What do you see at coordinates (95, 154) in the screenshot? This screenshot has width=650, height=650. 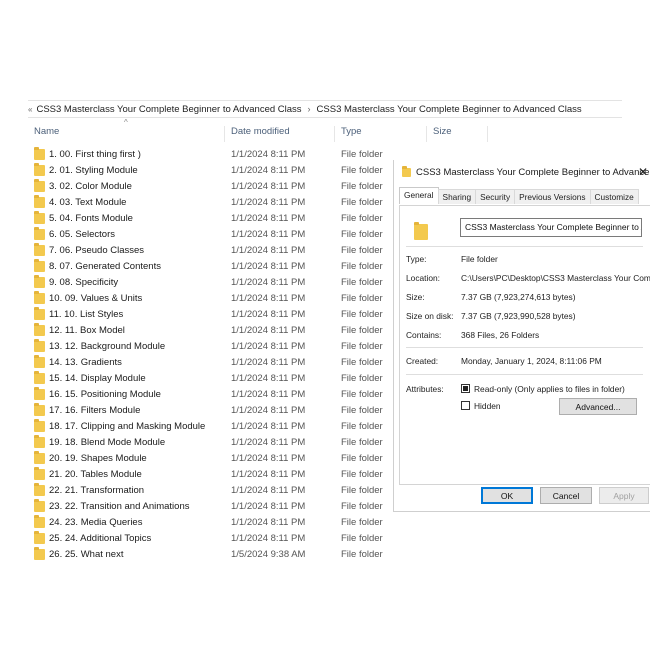 I see `file-name: 1. 00. First thing first )` at bounding box center [95, 154].